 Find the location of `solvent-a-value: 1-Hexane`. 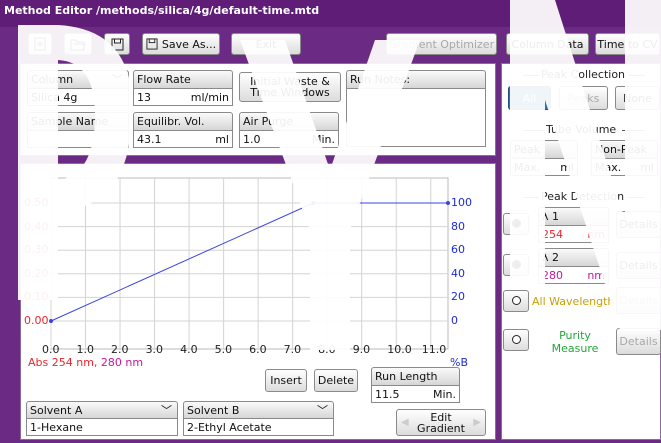

solvent-a-value: 1-Hexane is located at coordinates (56, 427).